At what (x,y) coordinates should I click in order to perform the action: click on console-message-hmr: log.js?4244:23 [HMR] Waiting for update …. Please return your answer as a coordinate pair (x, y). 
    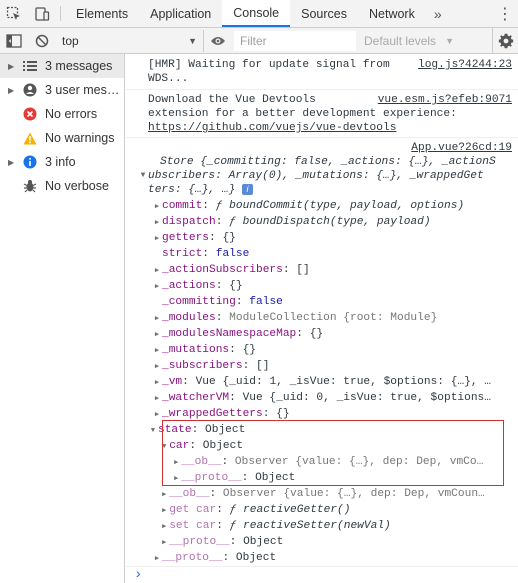
    Looking at the image, I should click on (322, 72).